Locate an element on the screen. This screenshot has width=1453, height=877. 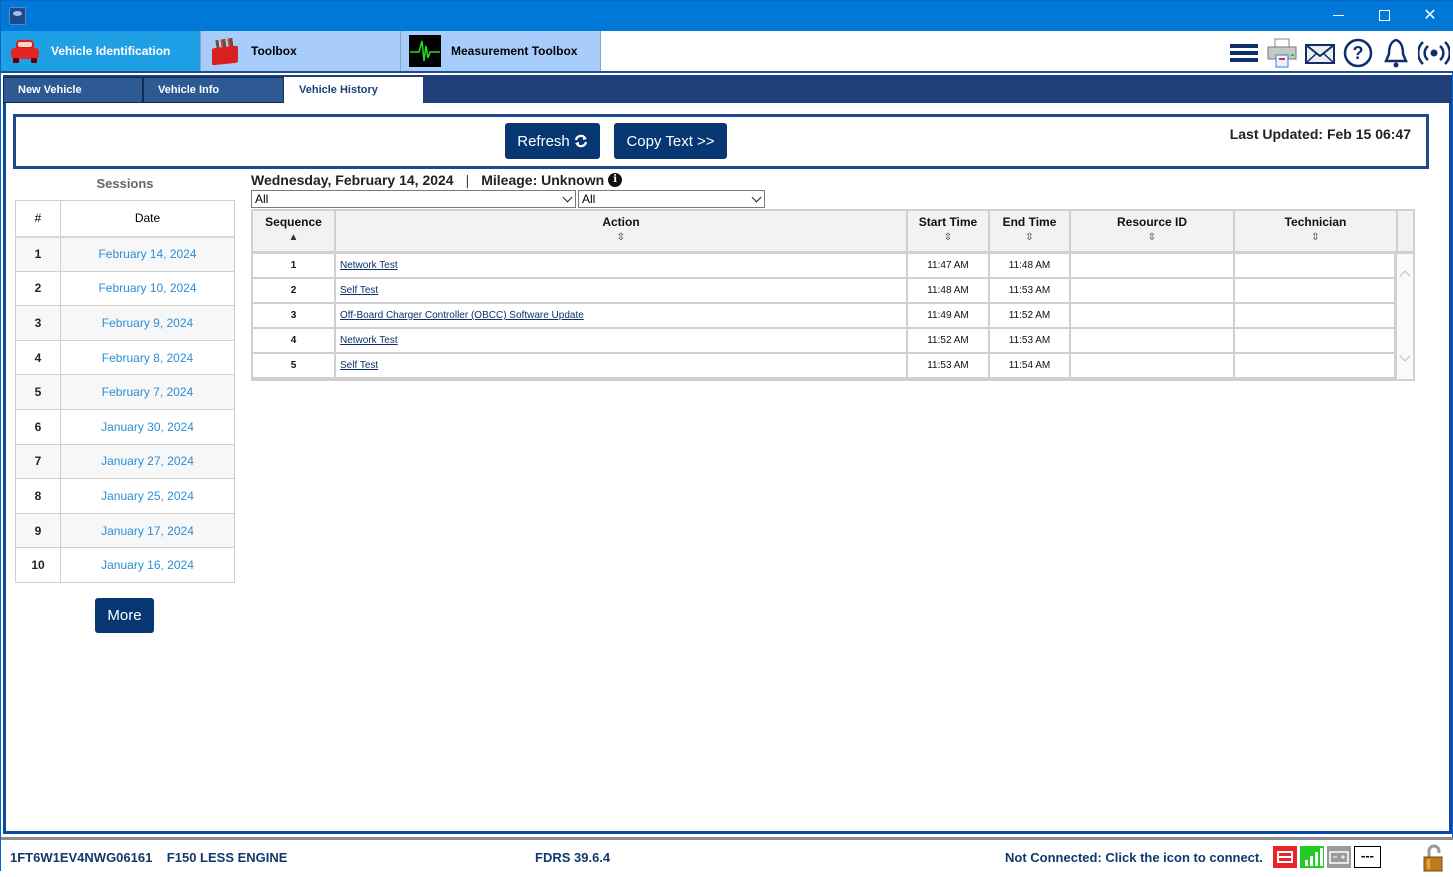
battery-icon is located at coordinates (1339, 857).